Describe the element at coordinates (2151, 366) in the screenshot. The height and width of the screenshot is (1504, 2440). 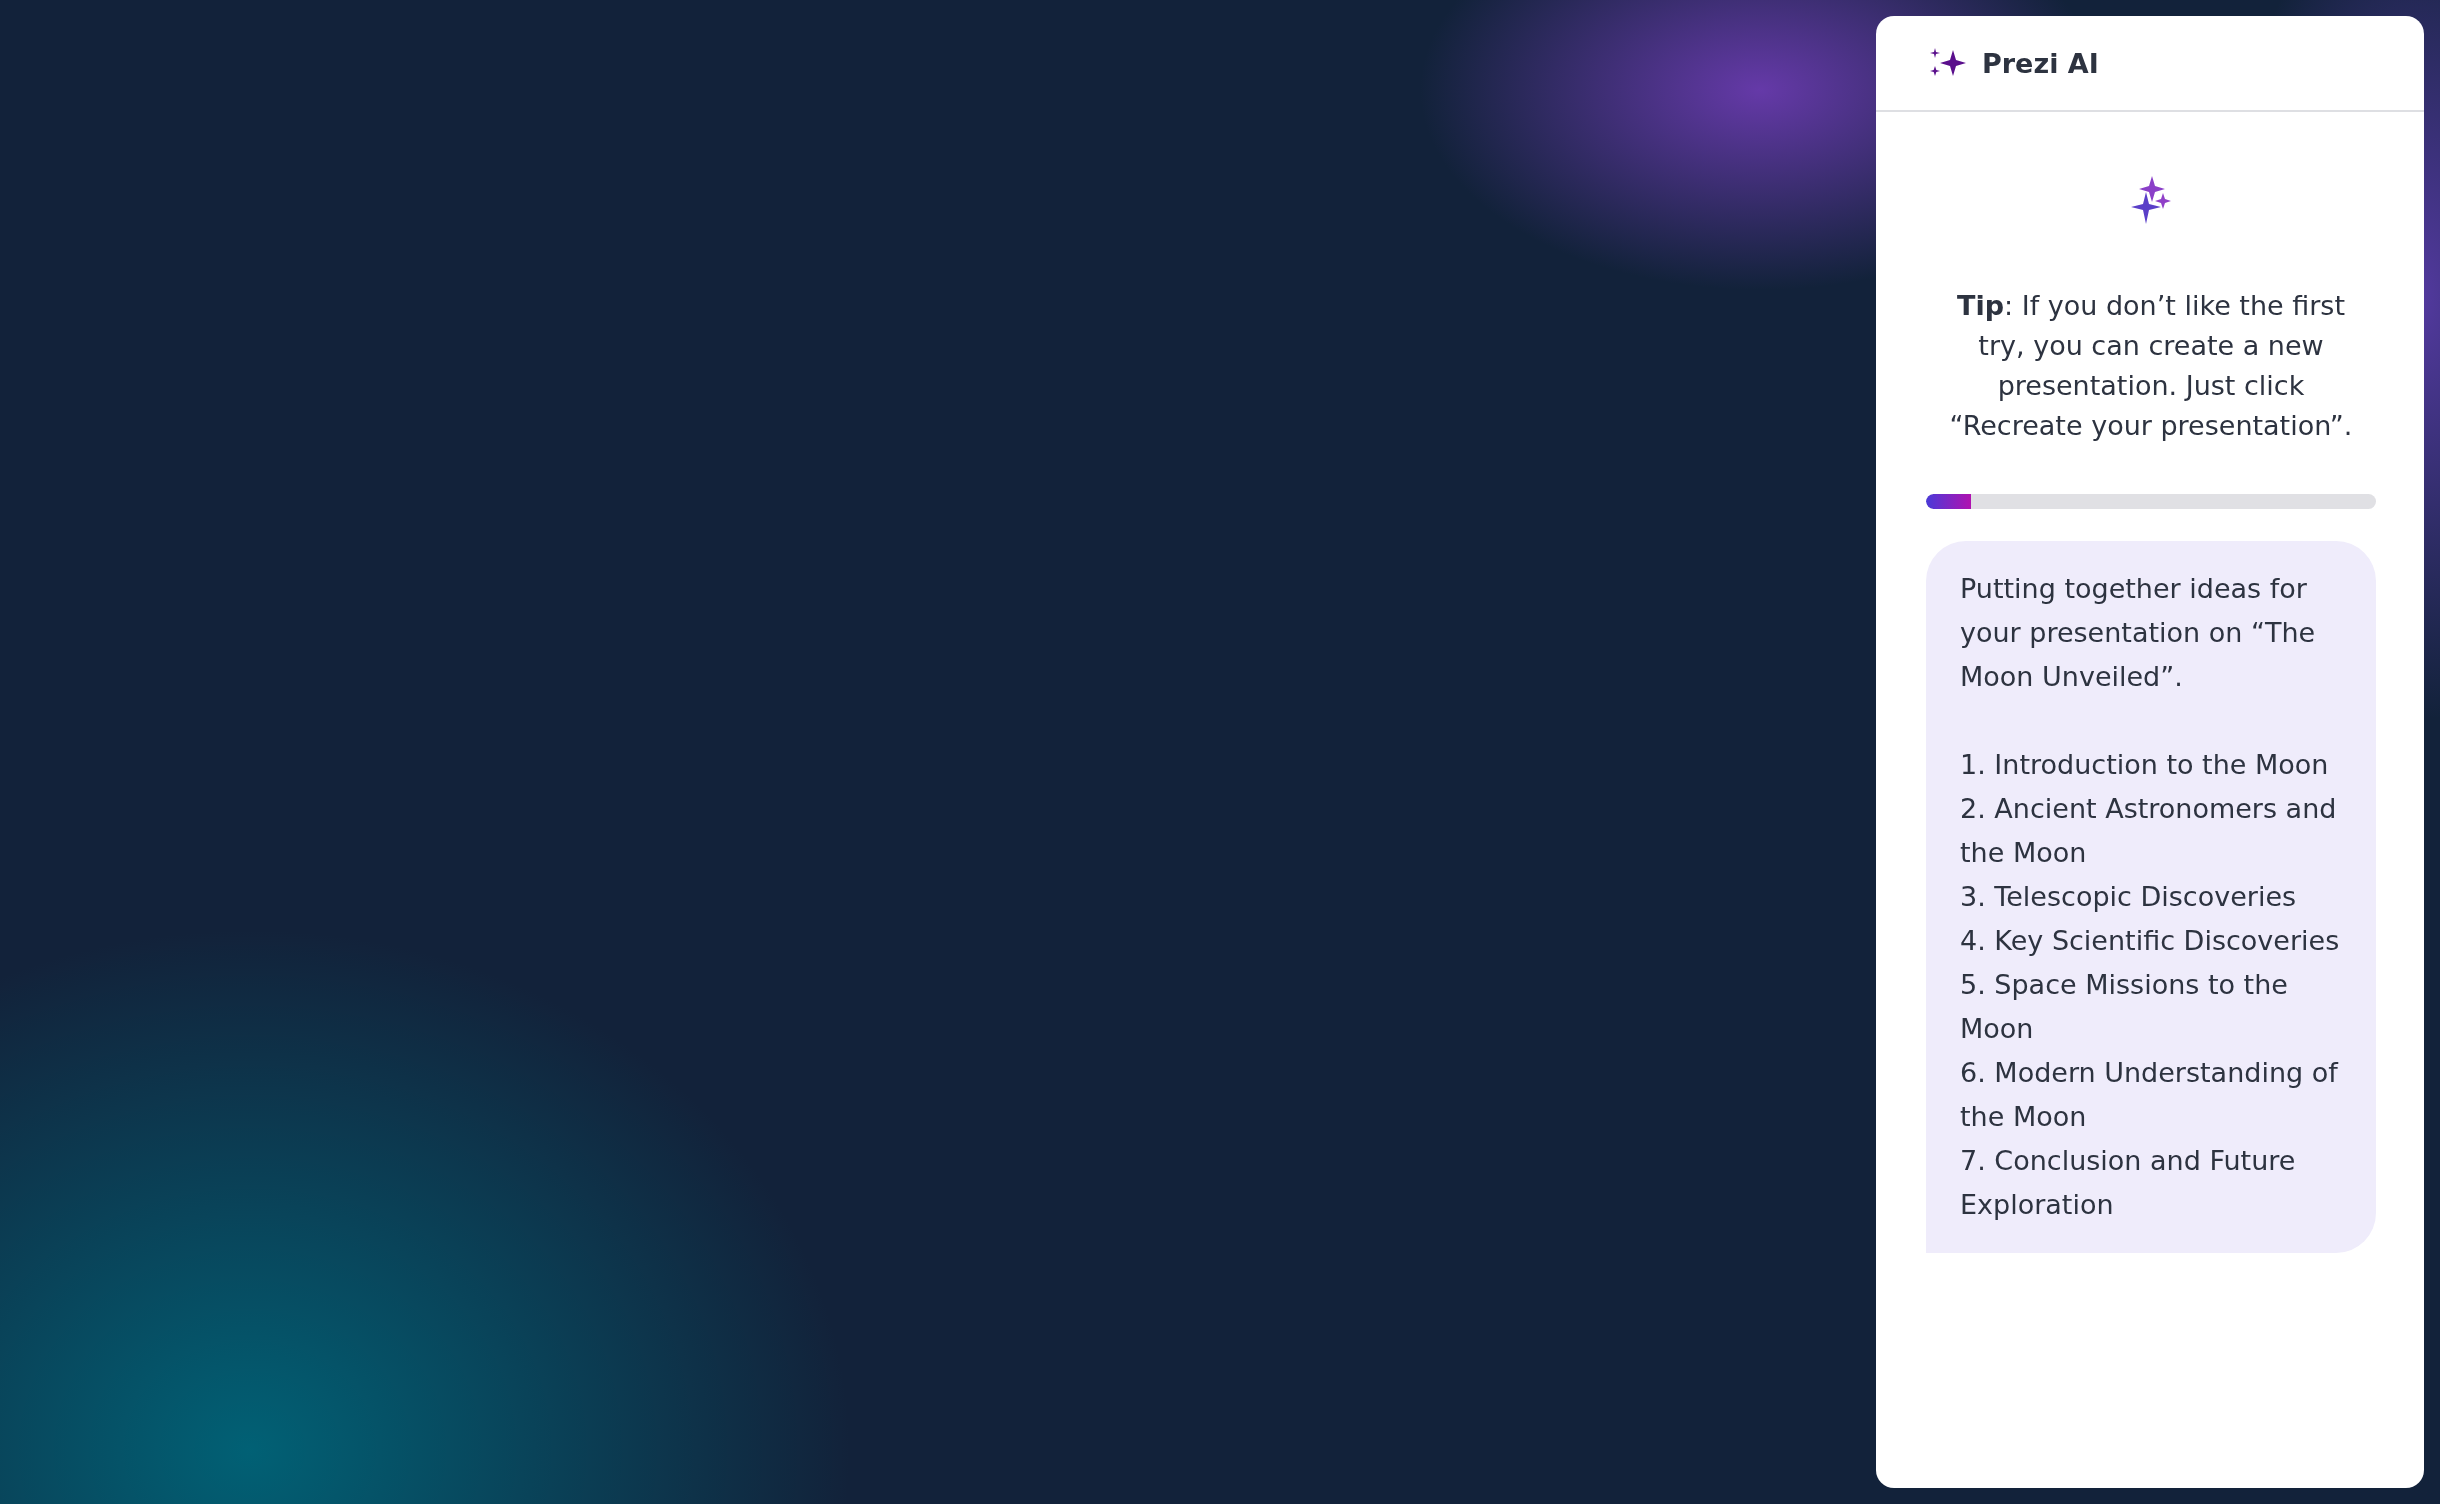
I see `tip-text: Tip: If you don’t like the first try, you can create a new presentation. Just click “Recreate your presentation”.` at that location.